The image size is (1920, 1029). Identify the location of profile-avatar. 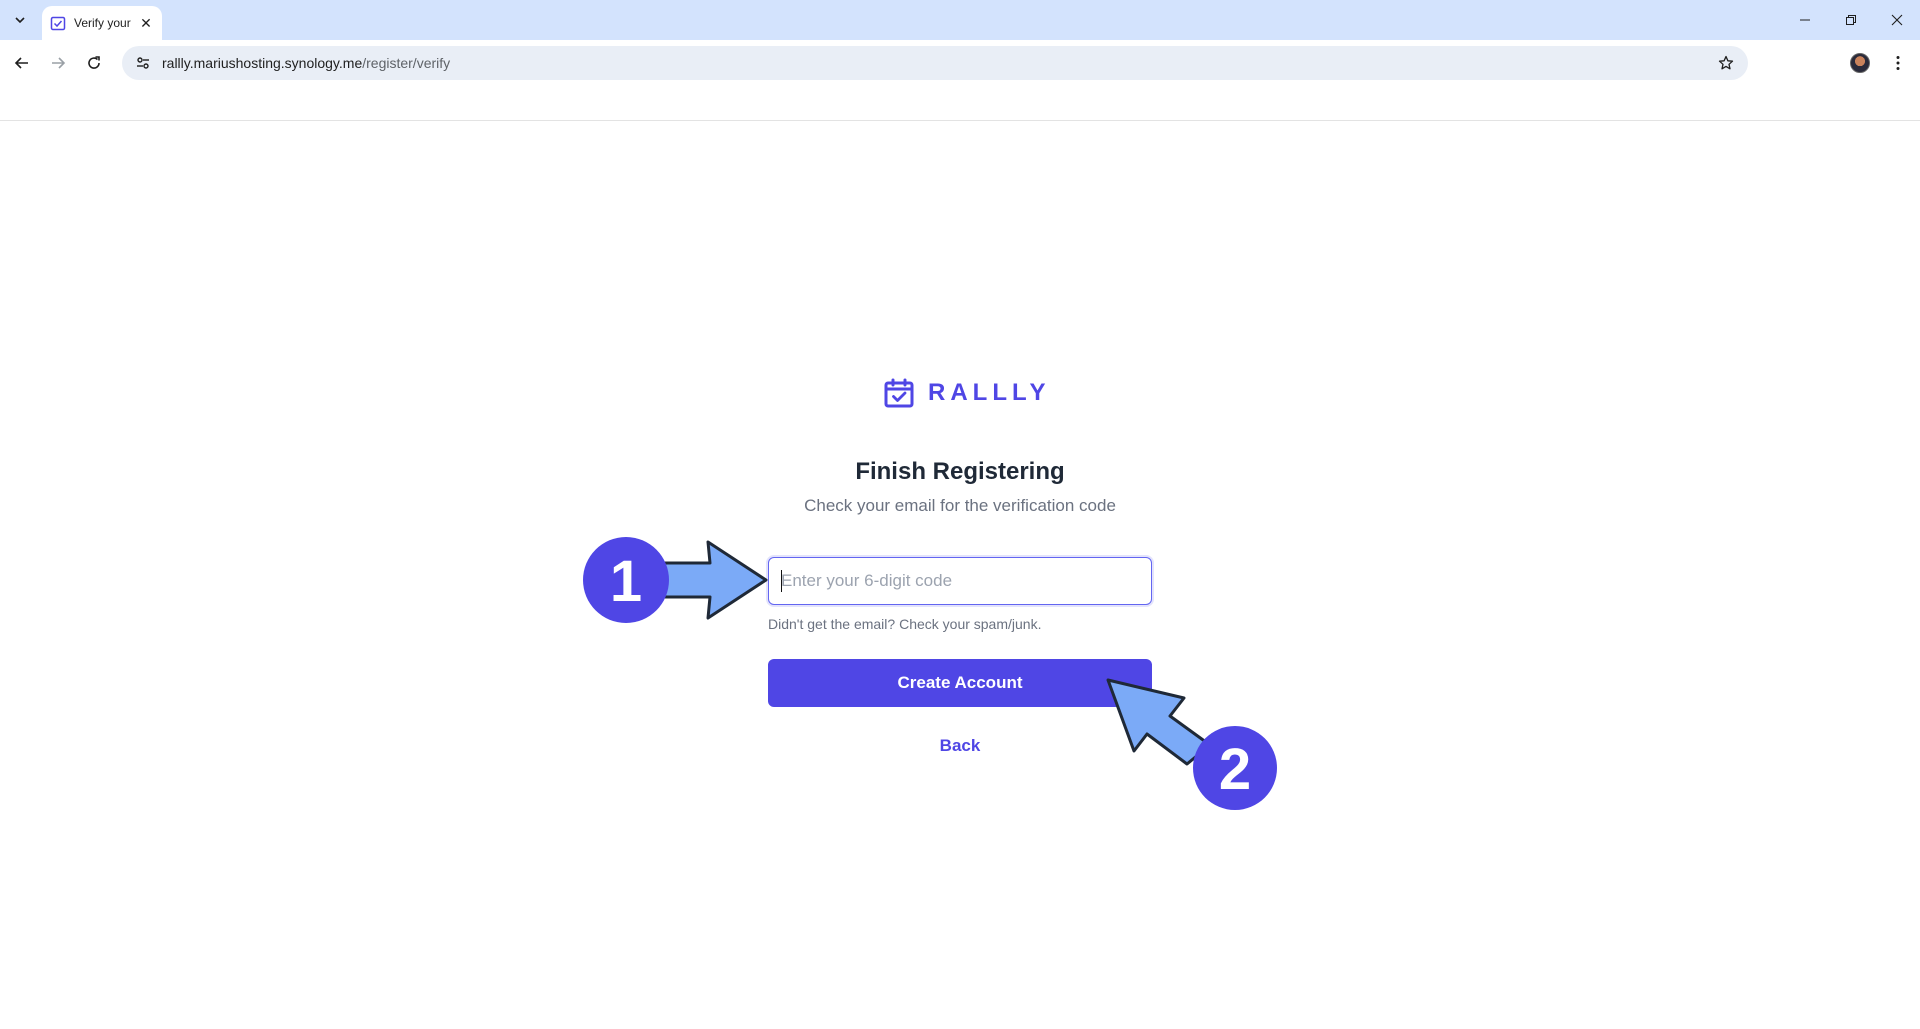
(1860, 63).